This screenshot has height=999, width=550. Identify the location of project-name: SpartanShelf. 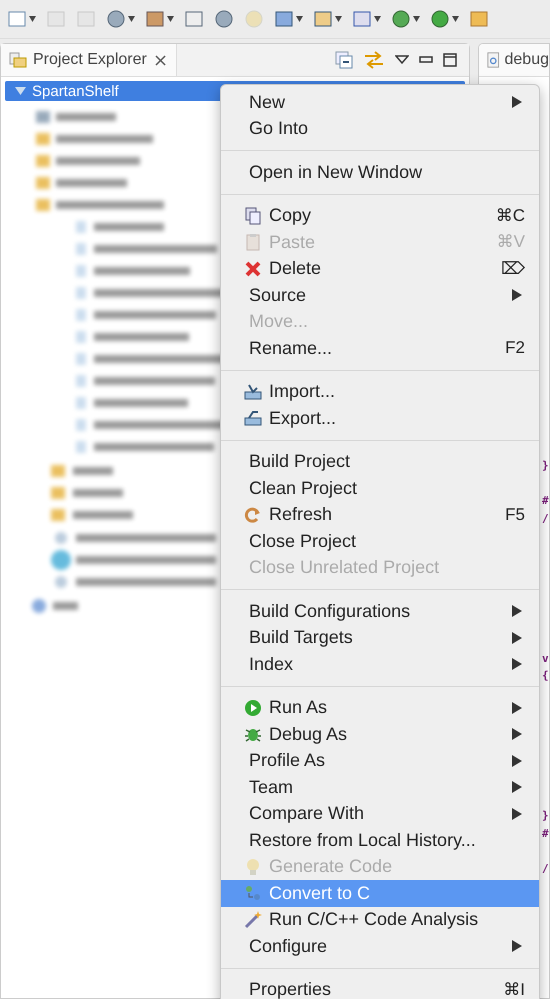
(75, 91).